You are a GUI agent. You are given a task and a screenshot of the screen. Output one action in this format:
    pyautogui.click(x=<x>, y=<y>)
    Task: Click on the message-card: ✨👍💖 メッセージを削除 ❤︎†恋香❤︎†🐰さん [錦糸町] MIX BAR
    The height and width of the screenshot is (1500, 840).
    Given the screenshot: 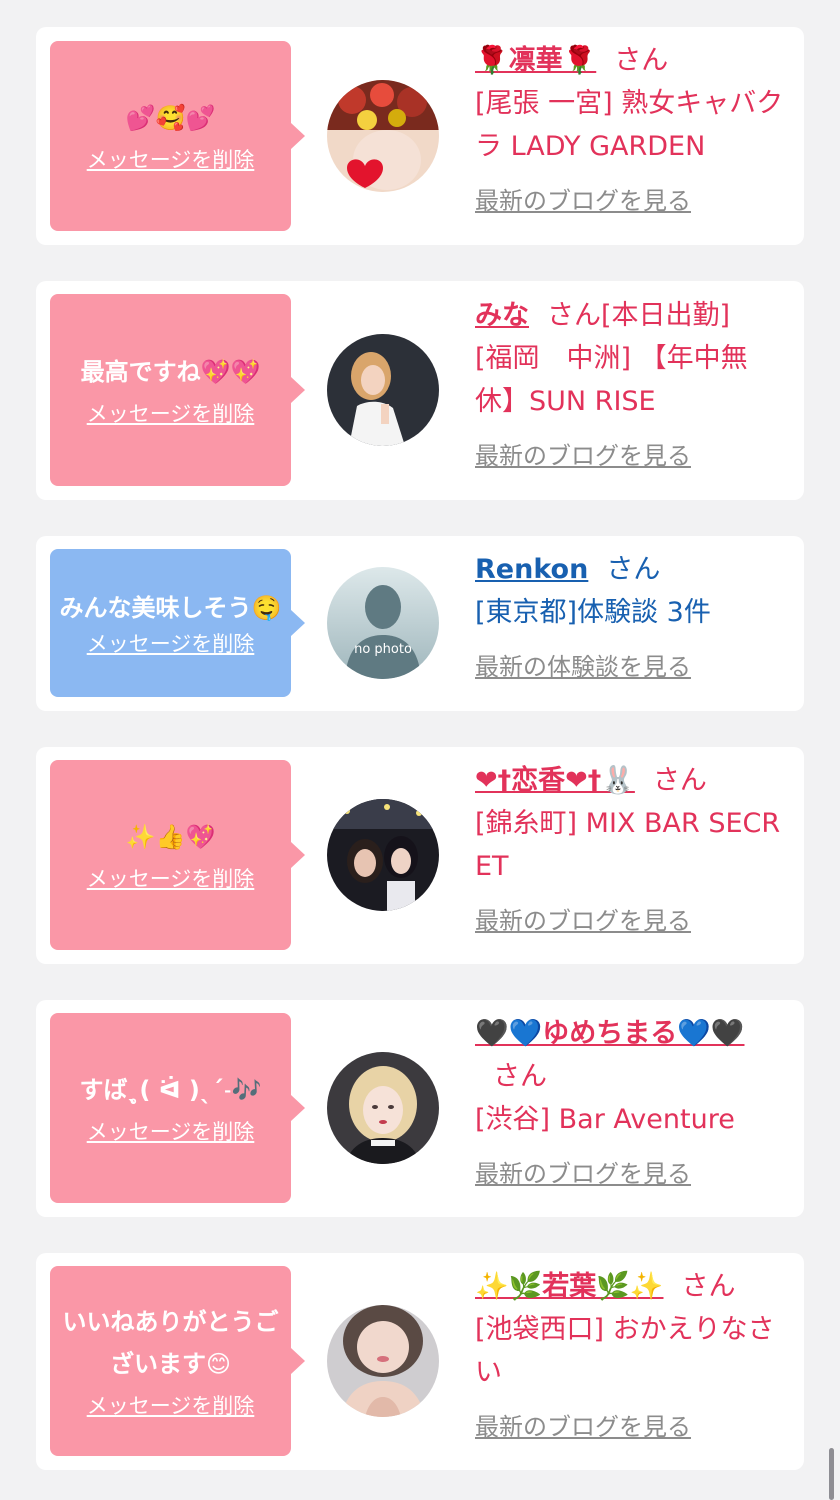 What is the action you would take?
    pyautogui.click(x=420, y=855)
    